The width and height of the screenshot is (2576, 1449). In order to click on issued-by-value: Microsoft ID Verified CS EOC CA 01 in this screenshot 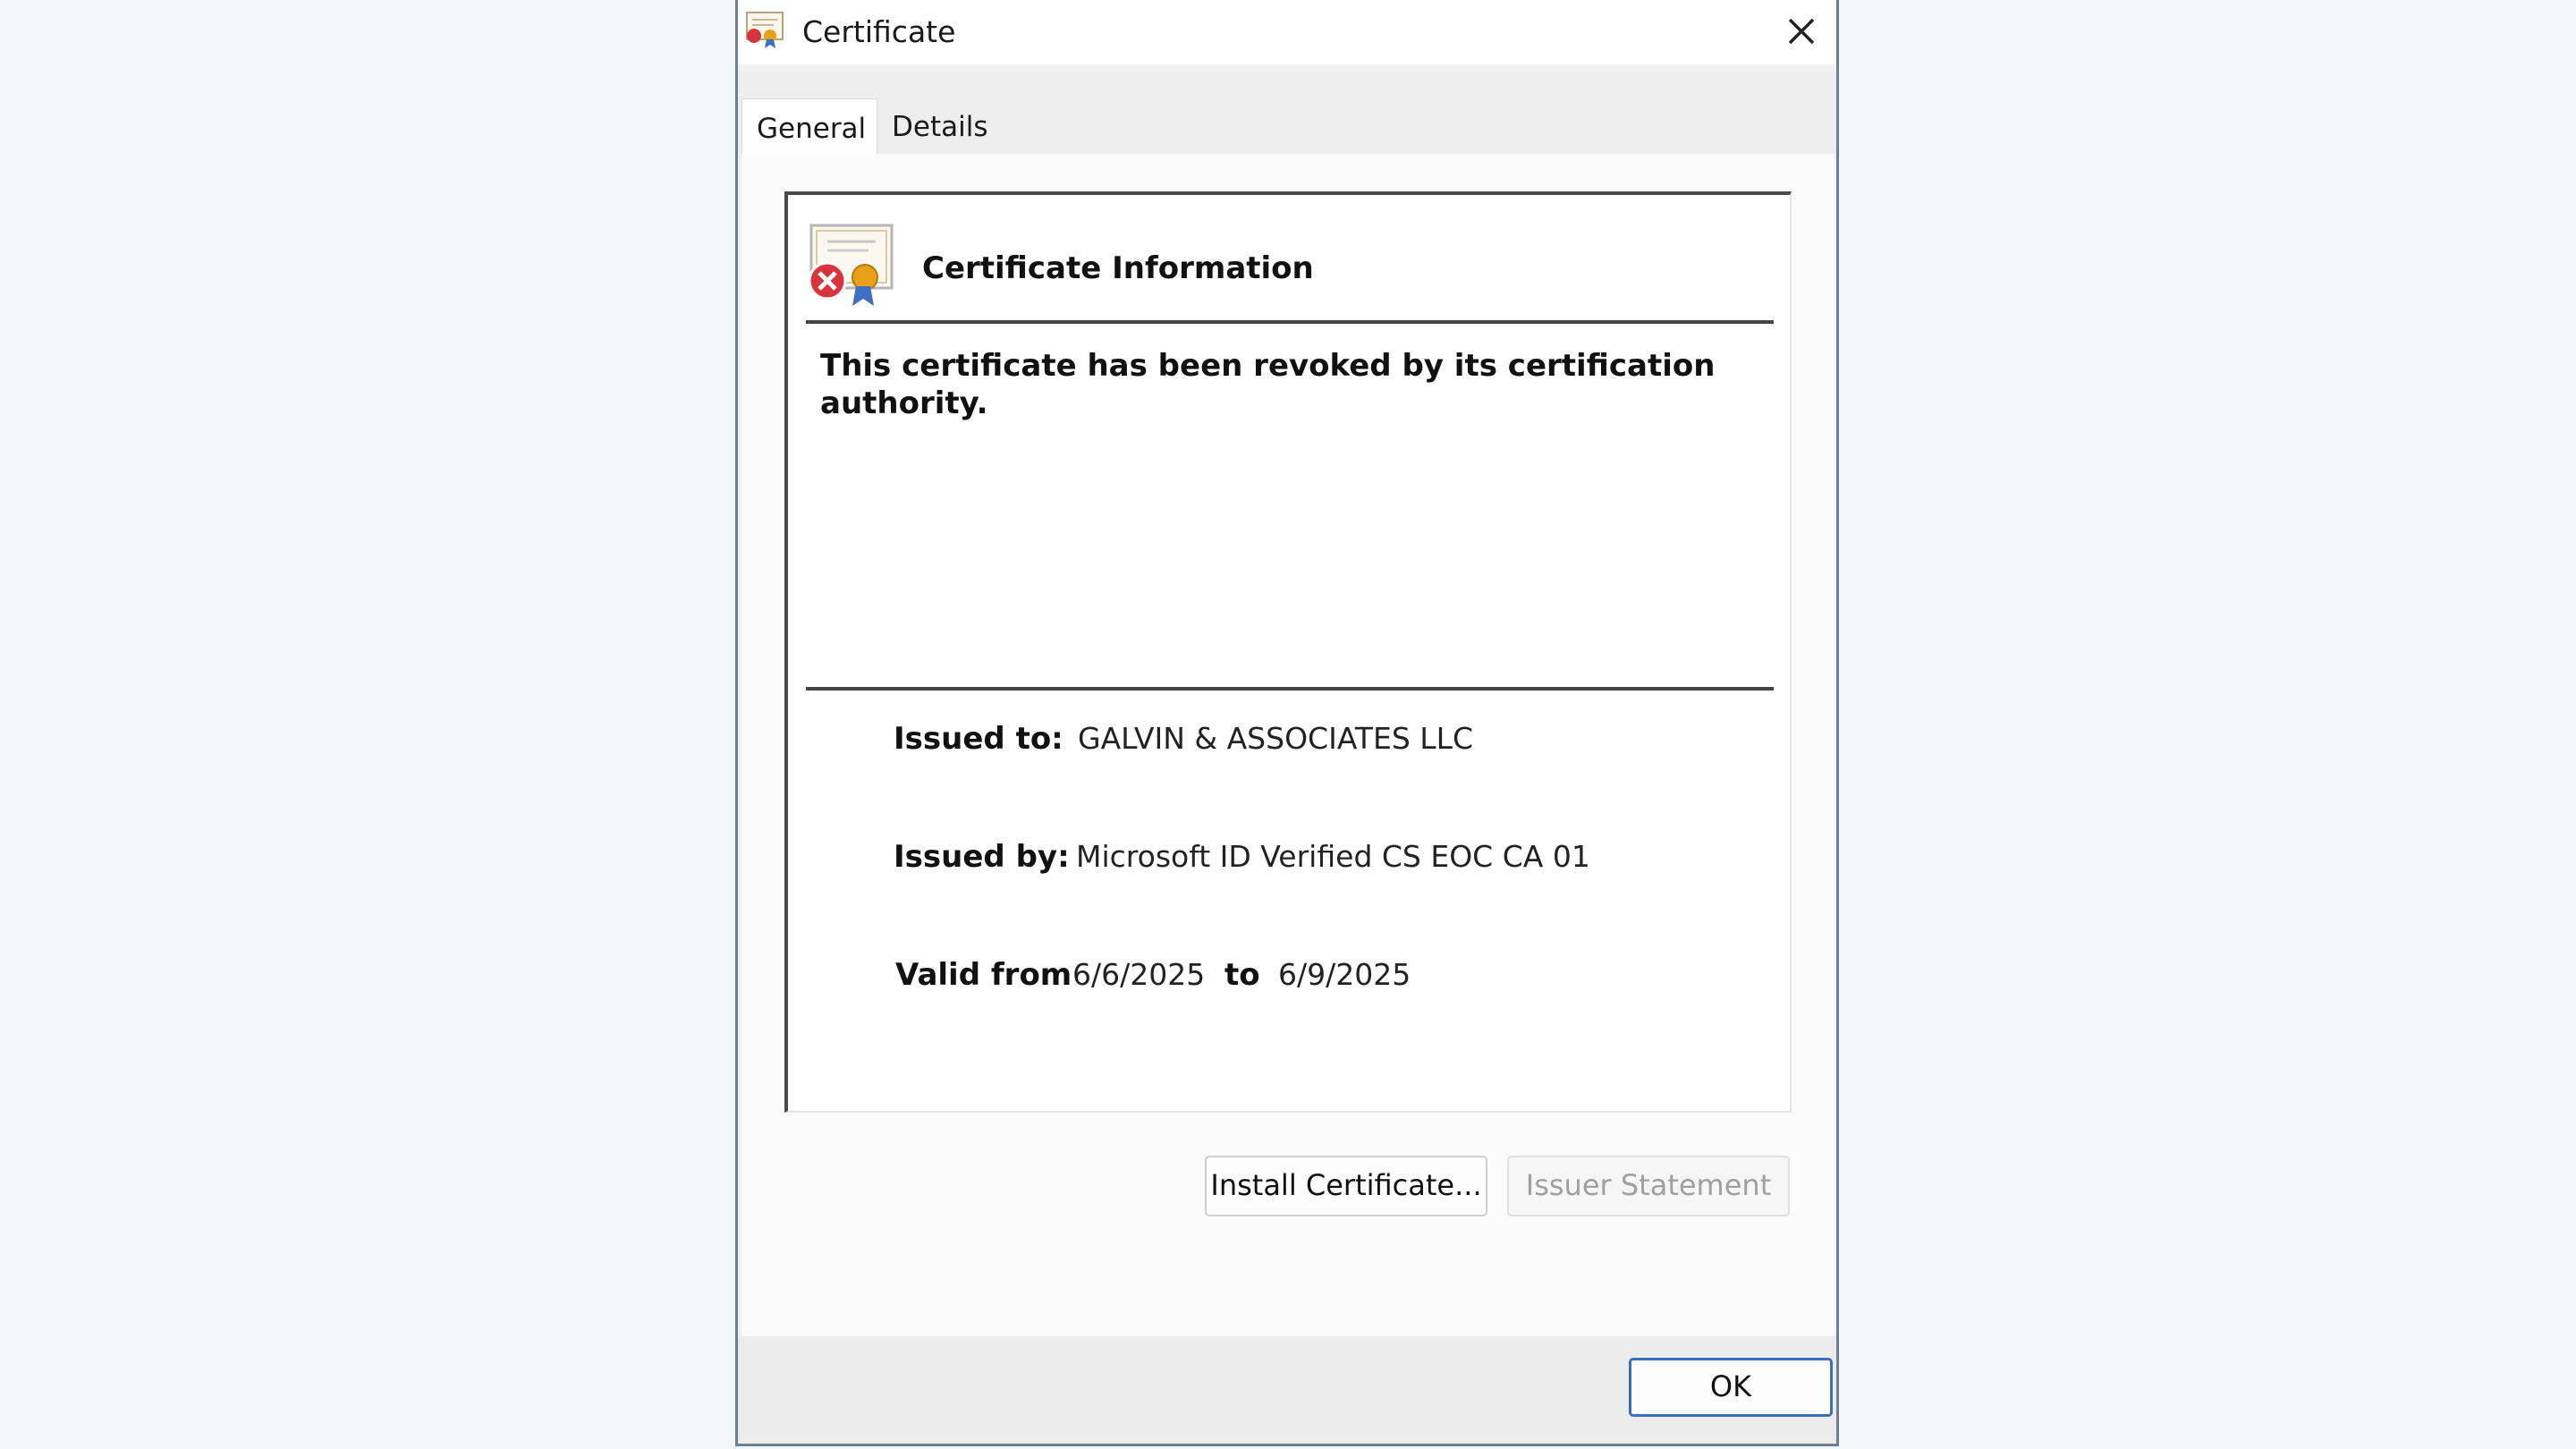, I will do `click(1333, 856)`.